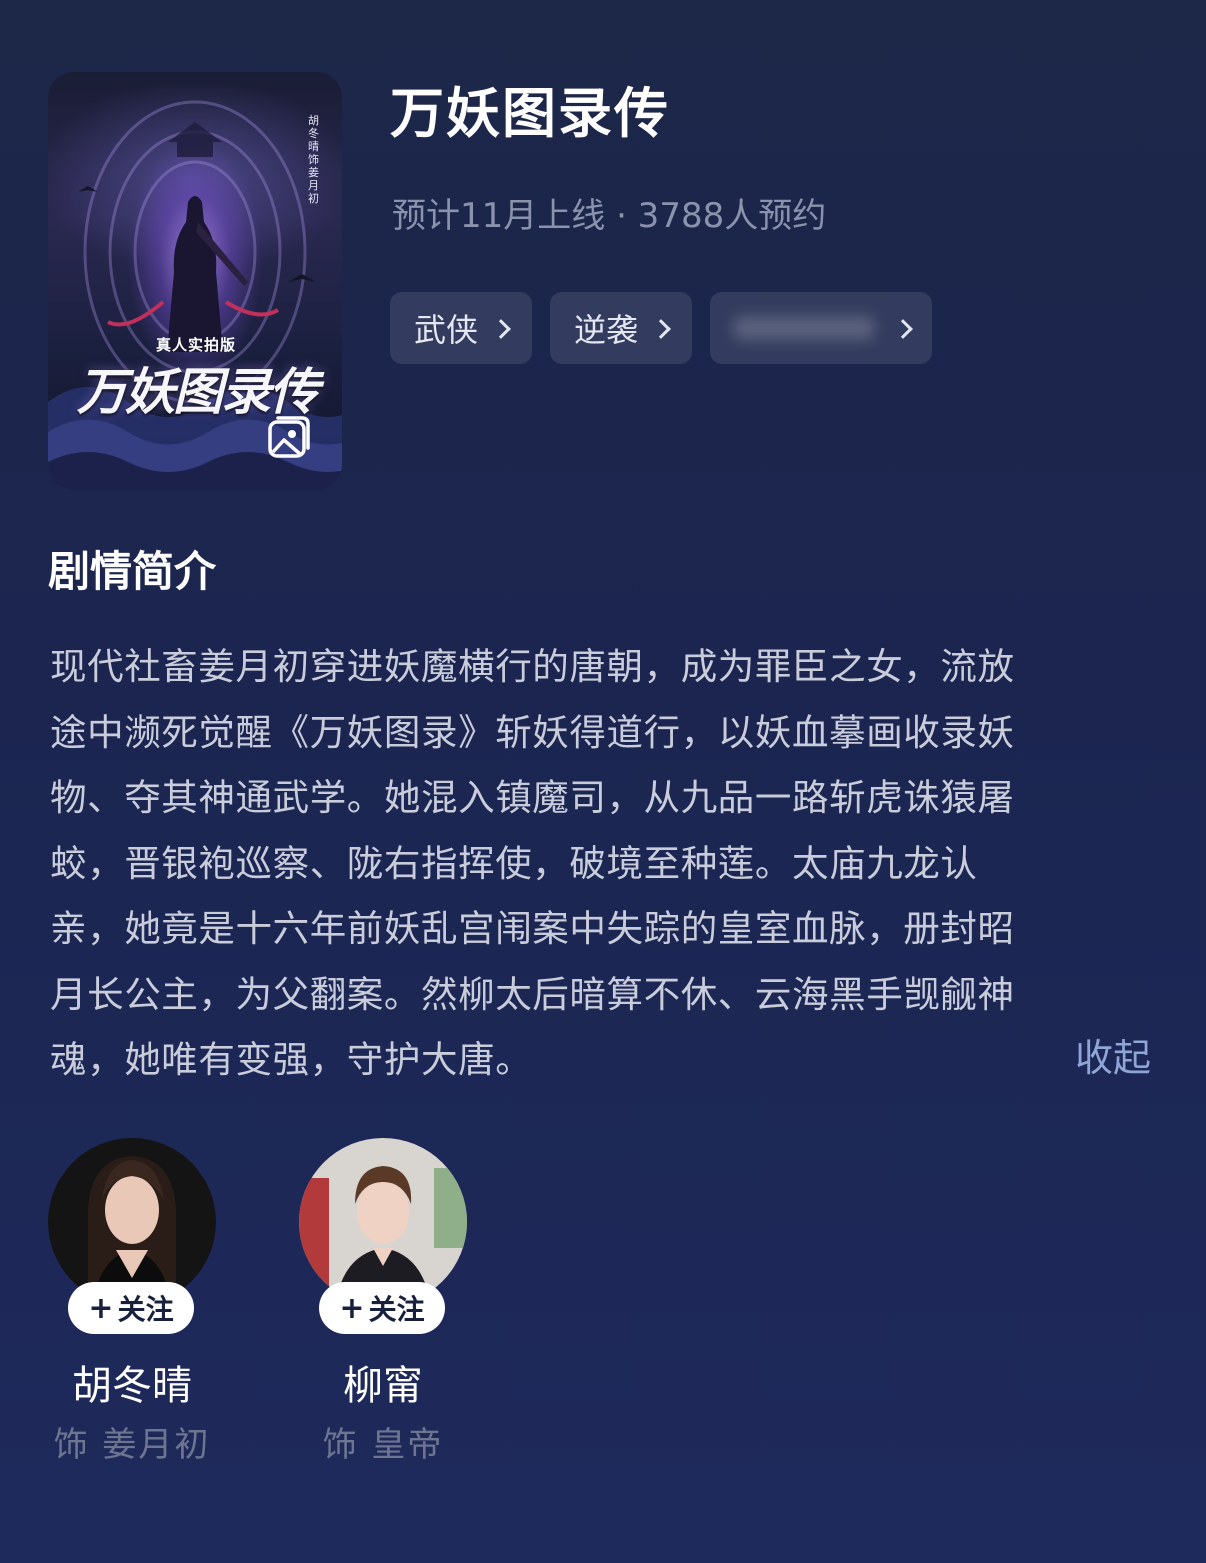  I want to click on tag-label: 武侠, so click(446, 330).